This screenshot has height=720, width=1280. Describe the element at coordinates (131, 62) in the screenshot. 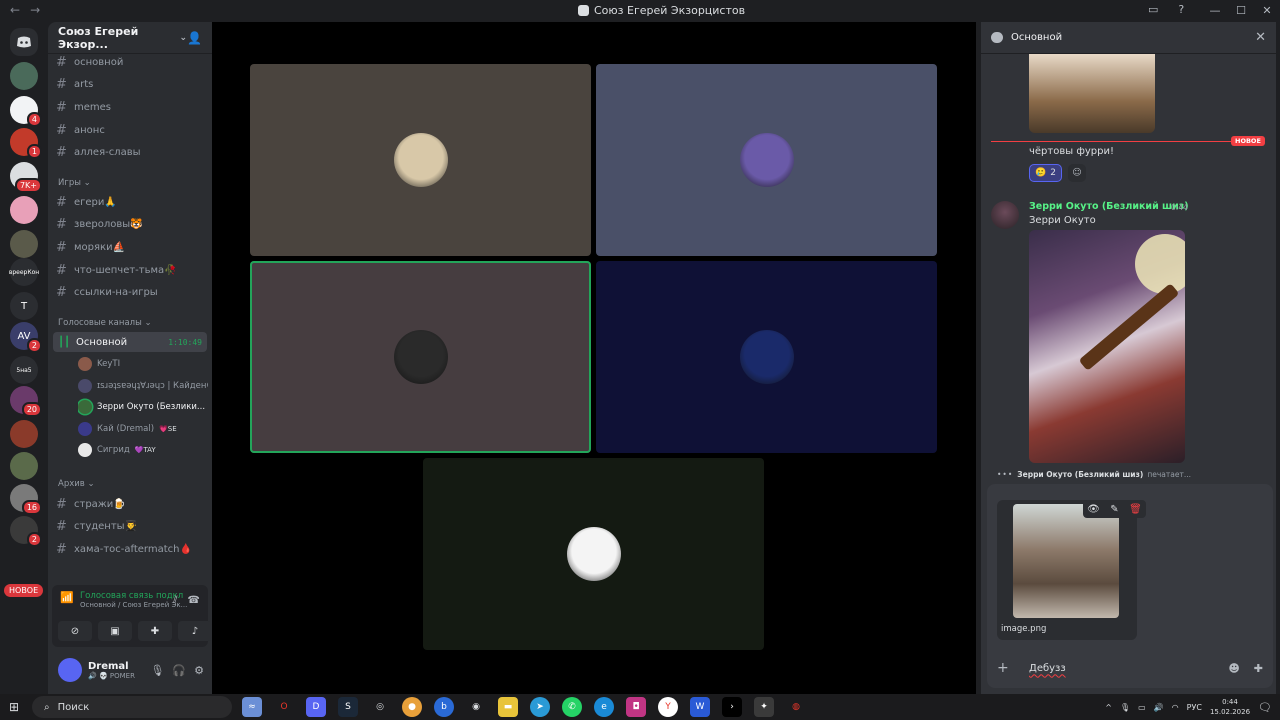

I see `channel-item: # основной` at that location.